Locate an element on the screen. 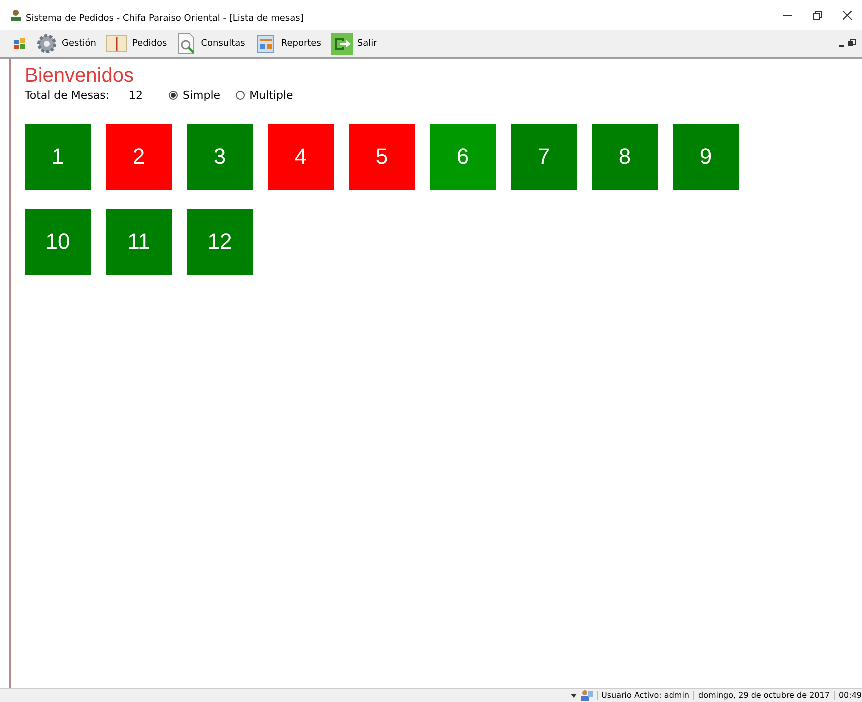 The width and height of the screenshot is (862, 702). windows-icon is located at coordinates (20, 44).